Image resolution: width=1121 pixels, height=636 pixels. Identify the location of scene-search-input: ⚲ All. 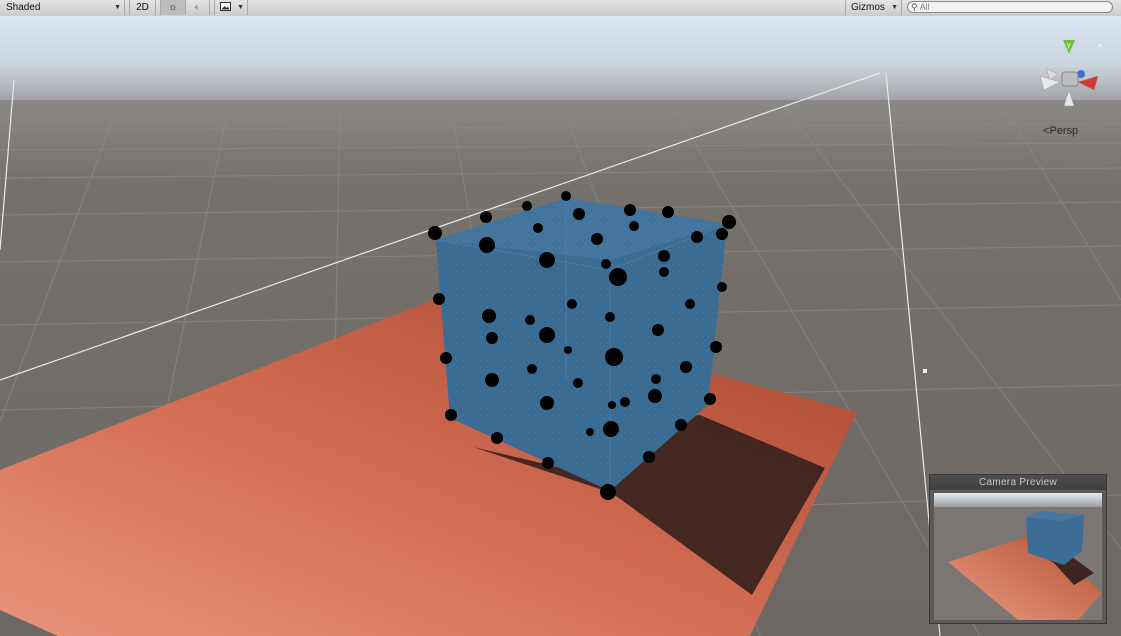
(1010, 7).